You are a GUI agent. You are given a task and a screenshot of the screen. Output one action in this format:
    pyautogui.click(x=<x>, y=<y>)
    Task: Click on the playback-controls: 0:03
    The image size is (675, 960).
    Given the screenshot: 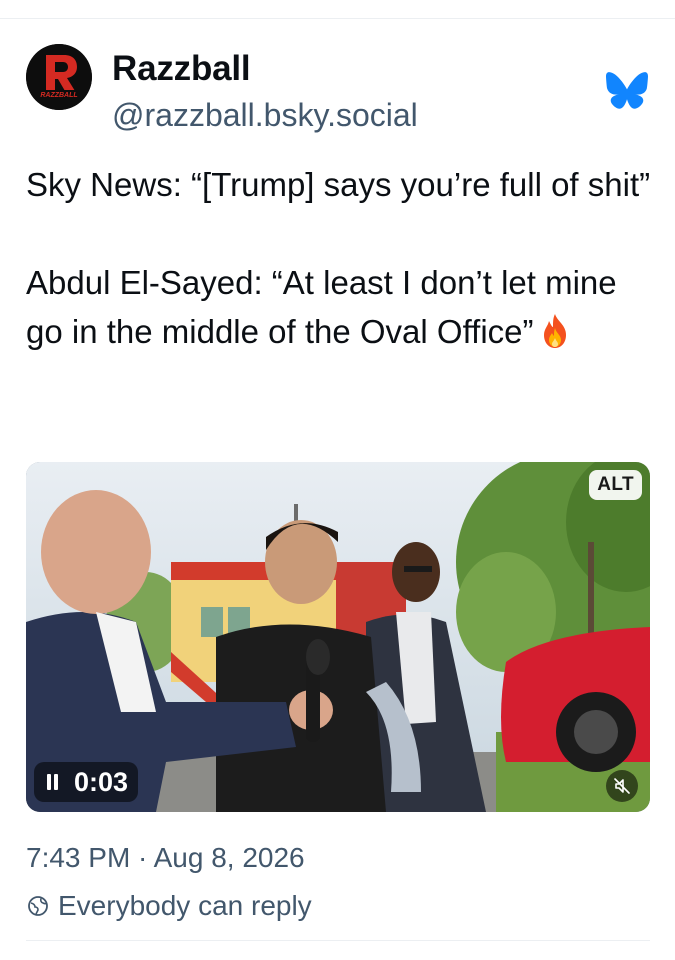 What is the action you would take?
    pyautogui.click(x=86, y=782)
    